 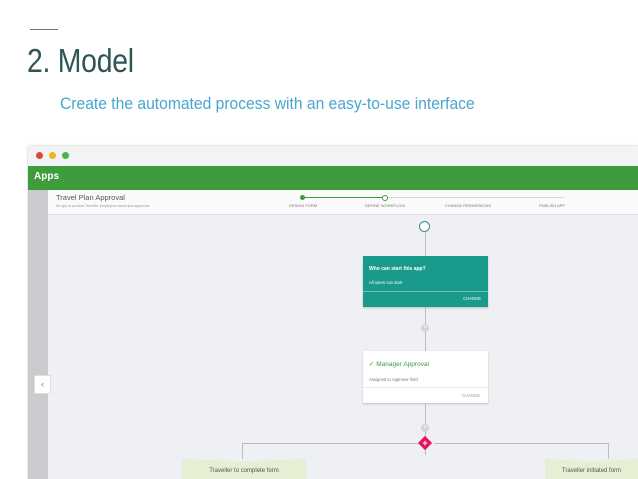 I want to click on step-define-workflow: DEFINE WORKFLOW, so click(x=385, y=205).